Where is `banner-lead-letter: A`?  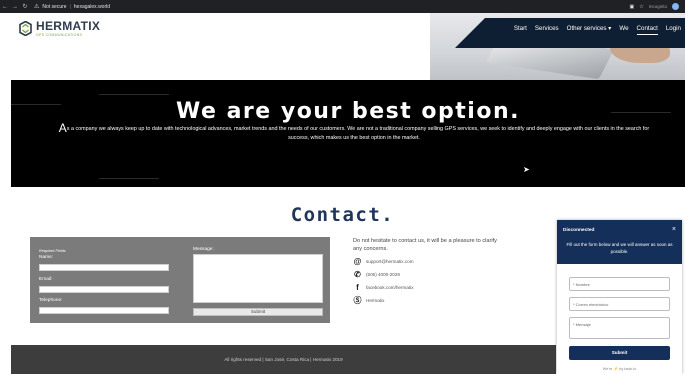
banner-lead-letter: A is located at coordinates (62, 128).